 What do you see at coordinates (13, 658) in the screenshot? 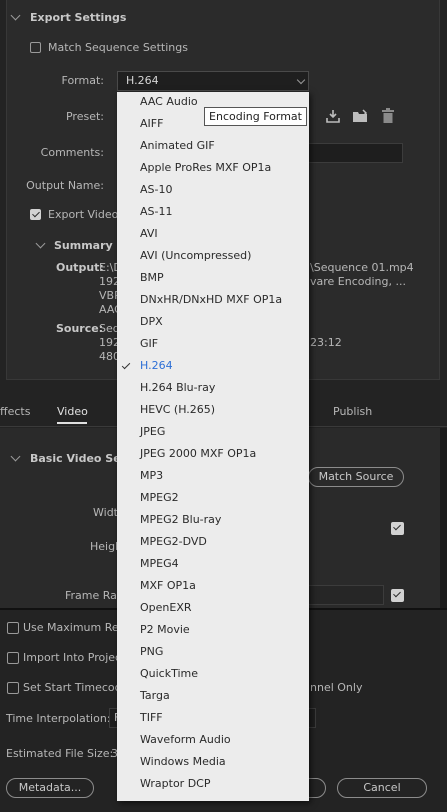
I see `import-into-project-checkbox` at bounding box center [13, 658].